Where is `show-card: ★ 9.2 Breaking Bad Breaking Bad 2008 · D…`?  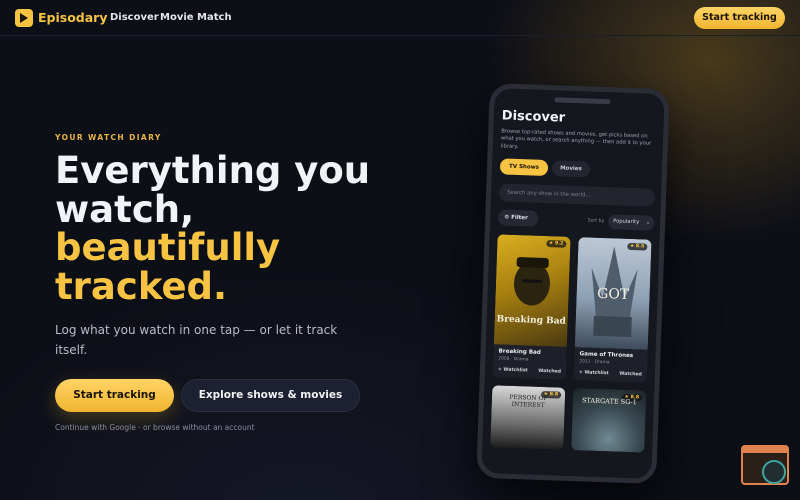
show-card: ★ 9.2 Breaking Bad Breaking Bad 2008 · D… is located at coordinates (531, 307).